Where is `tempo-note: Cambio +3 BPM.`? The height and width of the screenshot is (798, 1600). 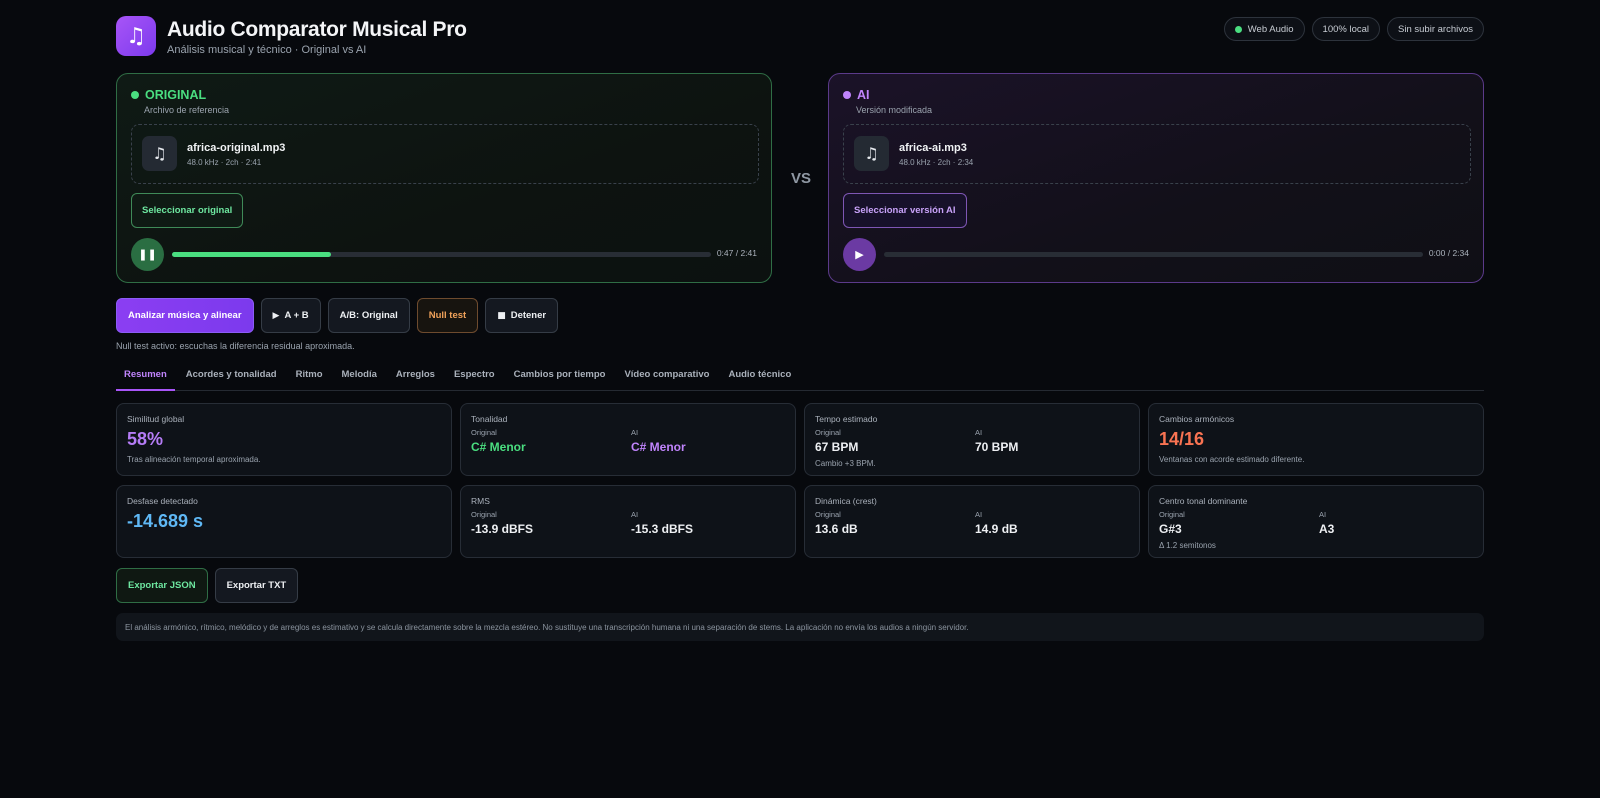 tempo-note: Cambio +3 BPM. is located at coordinates (845, 463).